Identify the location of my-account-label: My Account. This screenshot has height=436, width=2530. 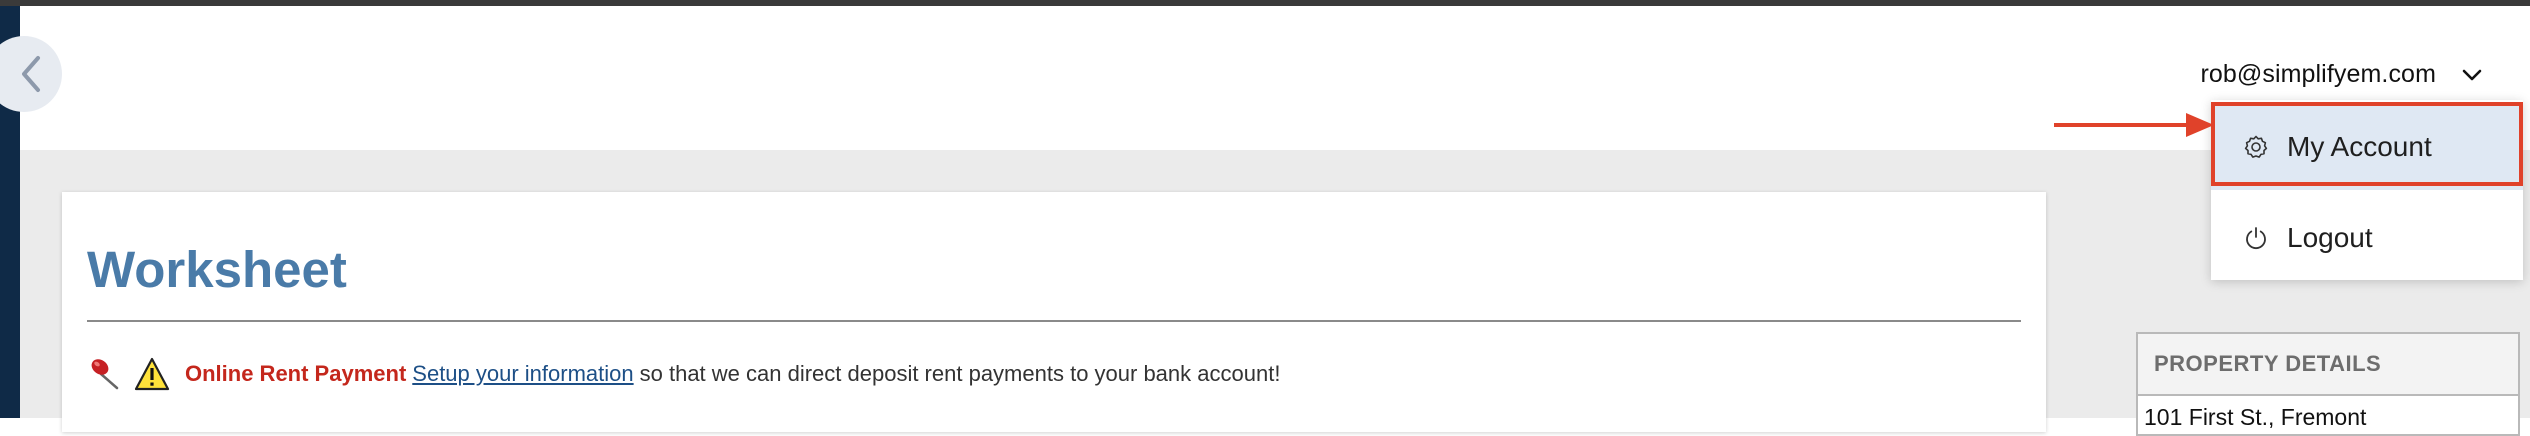
(2359, 146).